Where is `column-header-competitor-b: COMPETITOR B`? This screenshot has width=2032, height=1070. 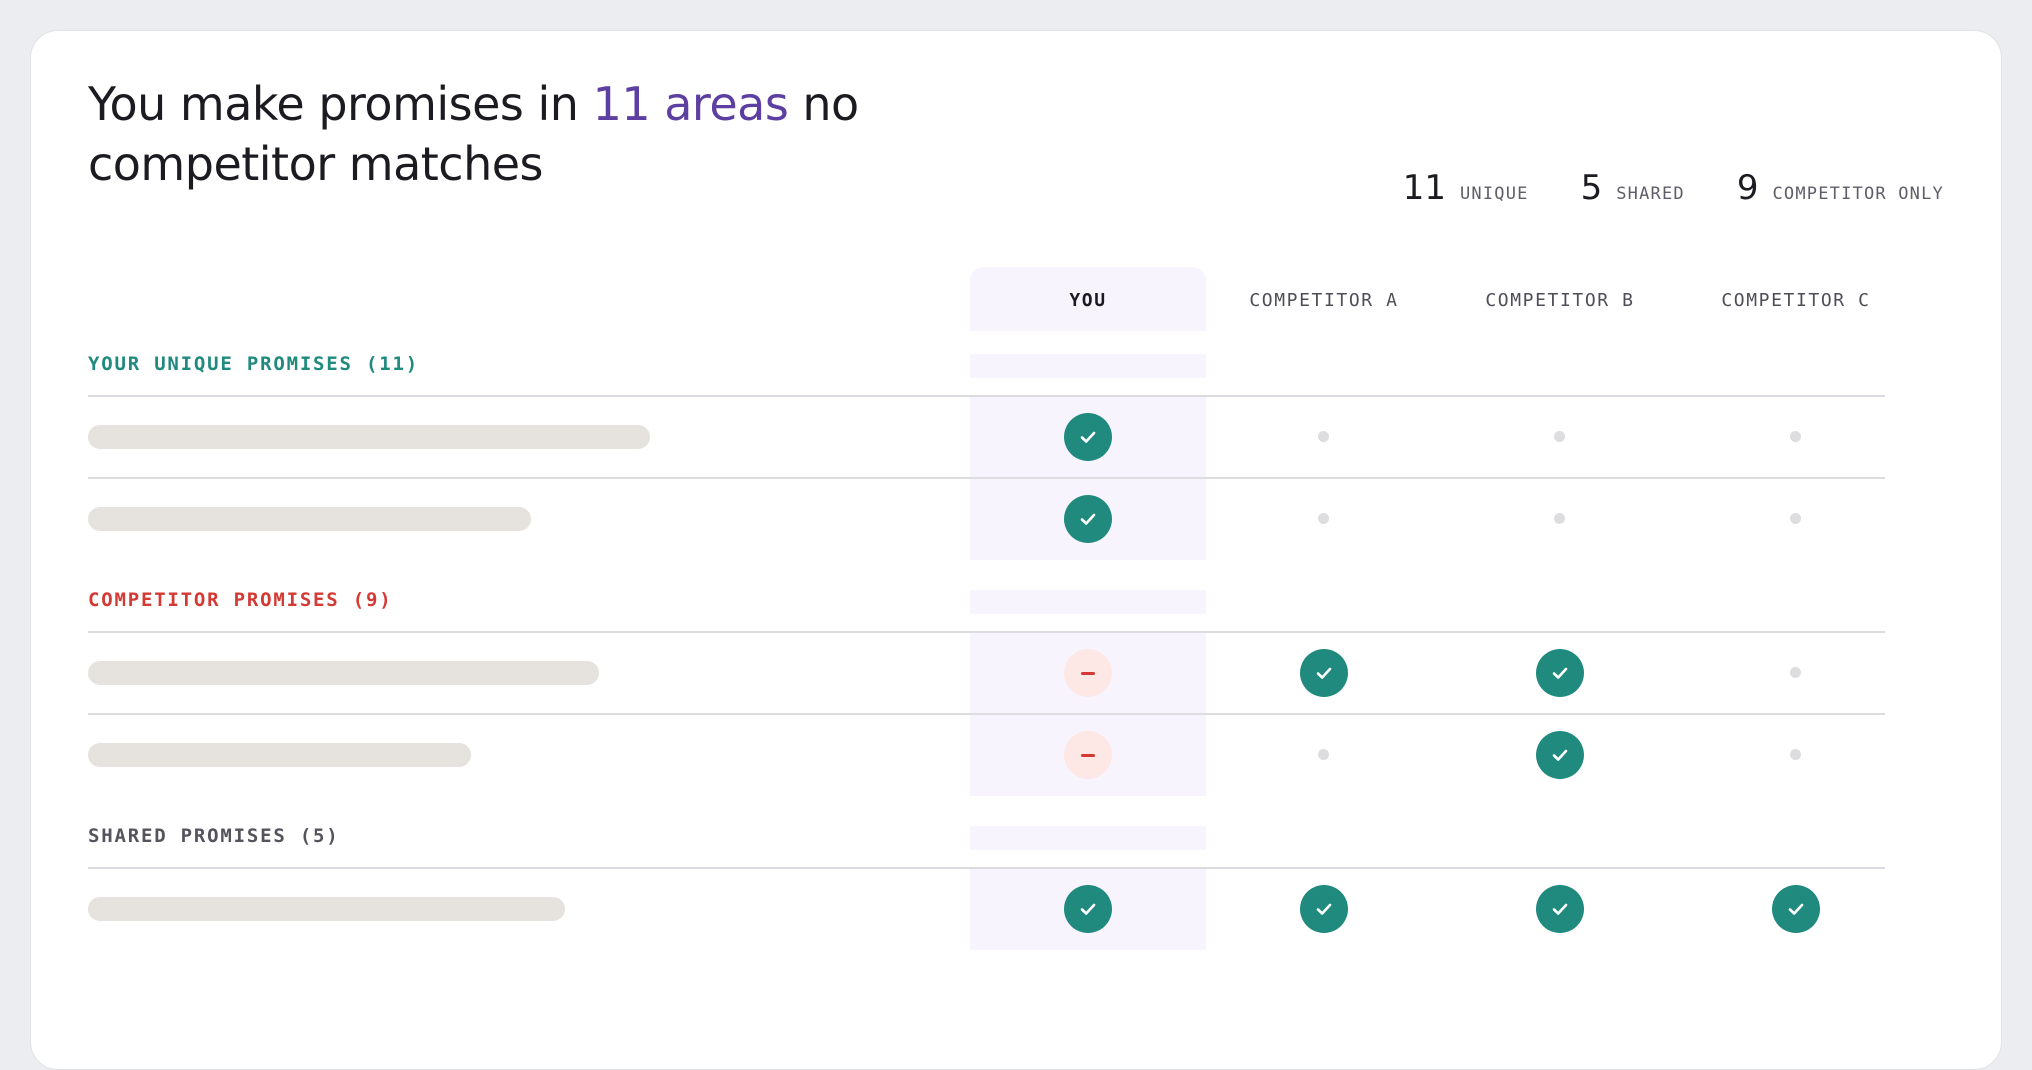 column-header-competitor-b: COMPETITOR B is located at coordinates (1560, 300).